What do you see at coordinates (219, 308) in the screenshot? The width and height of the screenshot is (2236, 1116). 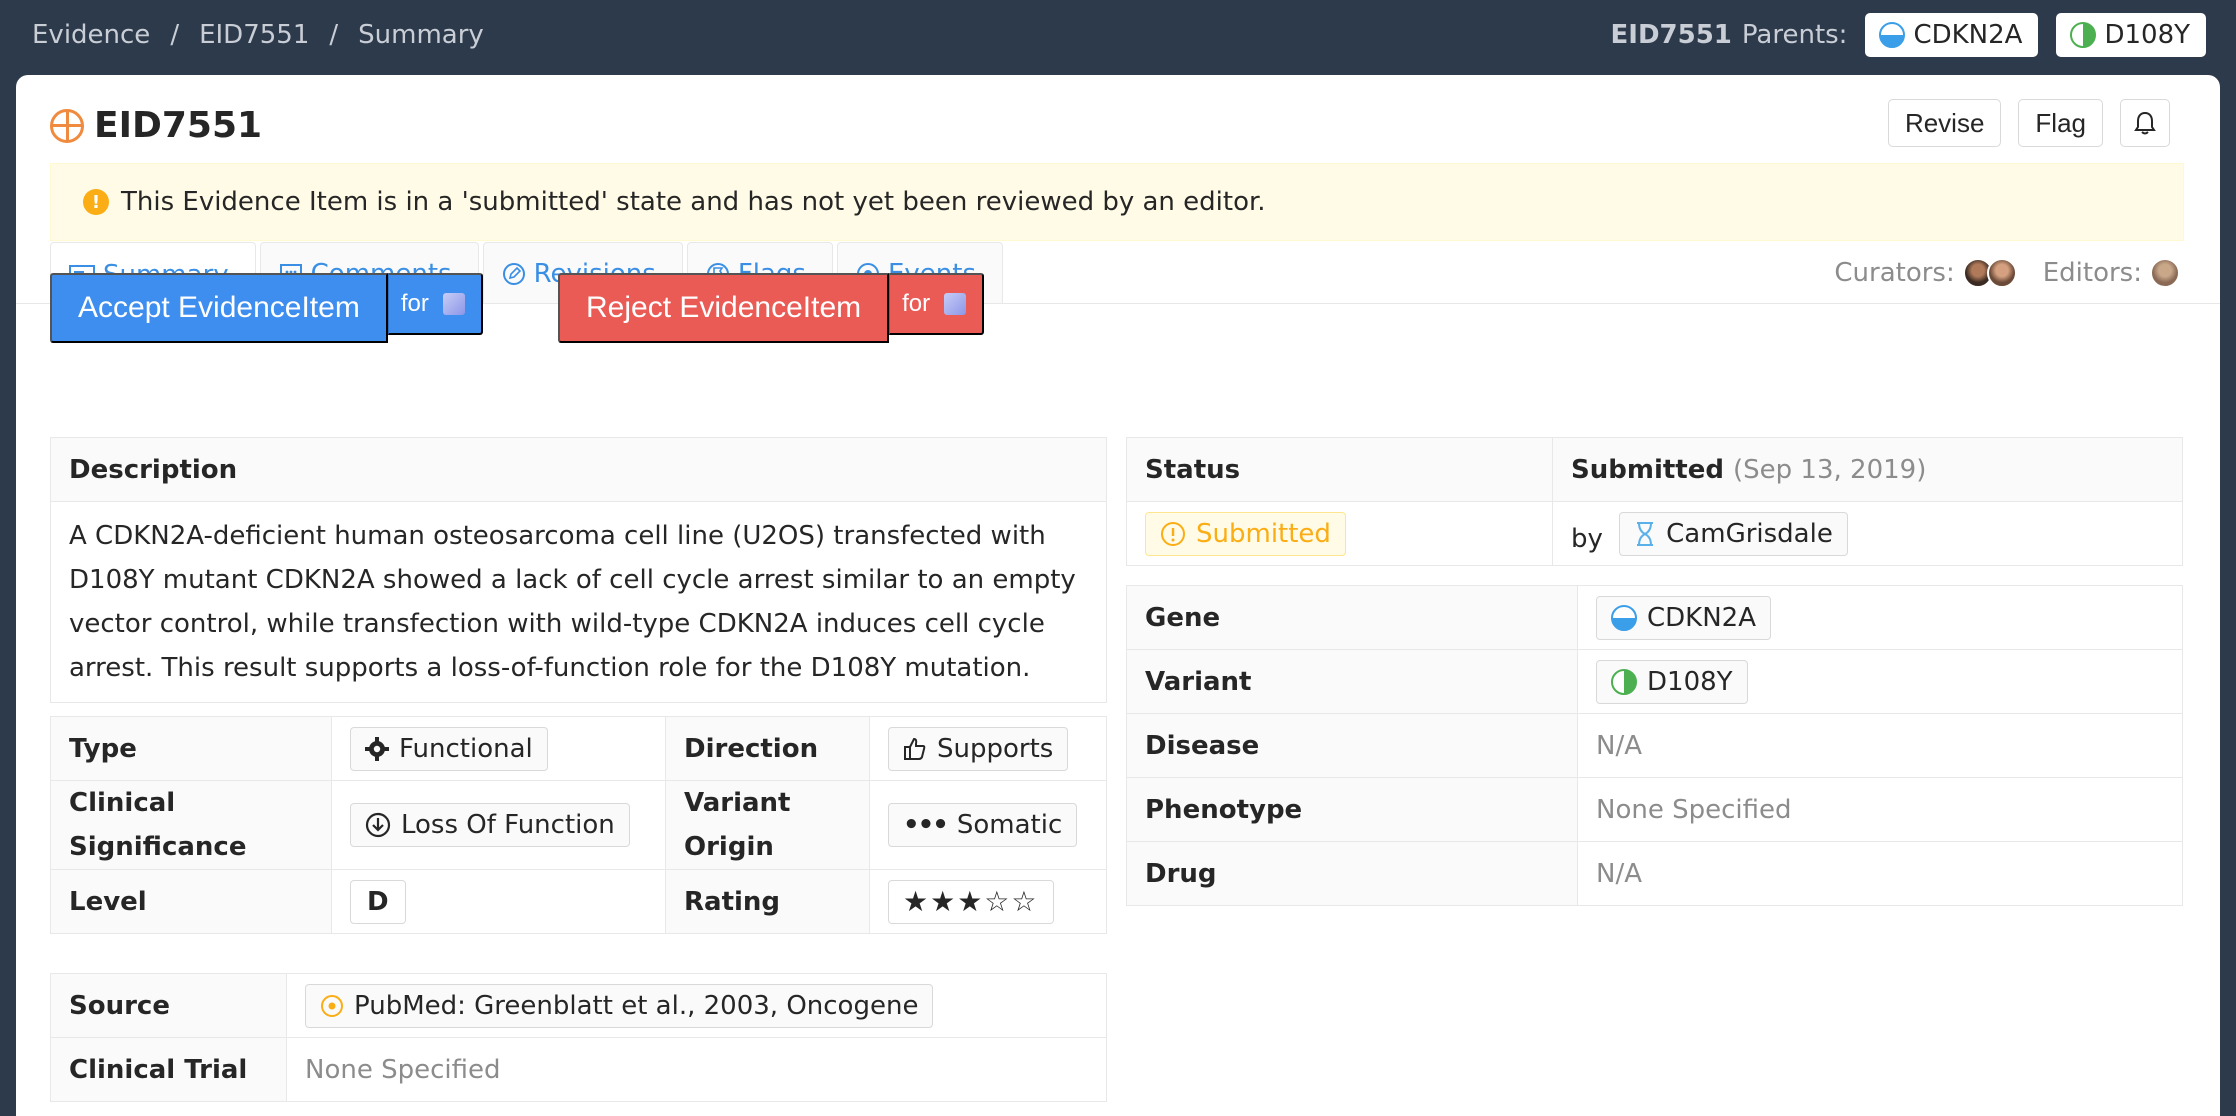 I see `accept-button: Accept EvidenceItem` at bounding box center [219, 308].